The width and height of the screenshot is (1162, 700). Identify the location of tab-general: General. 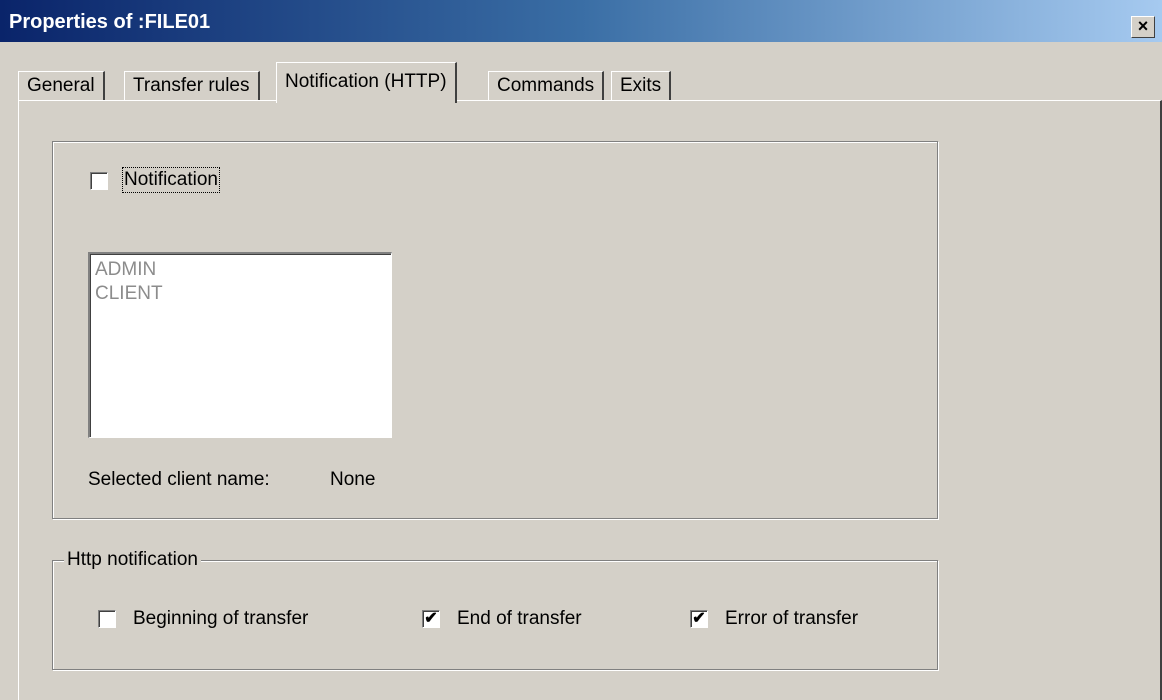
(61, 86).